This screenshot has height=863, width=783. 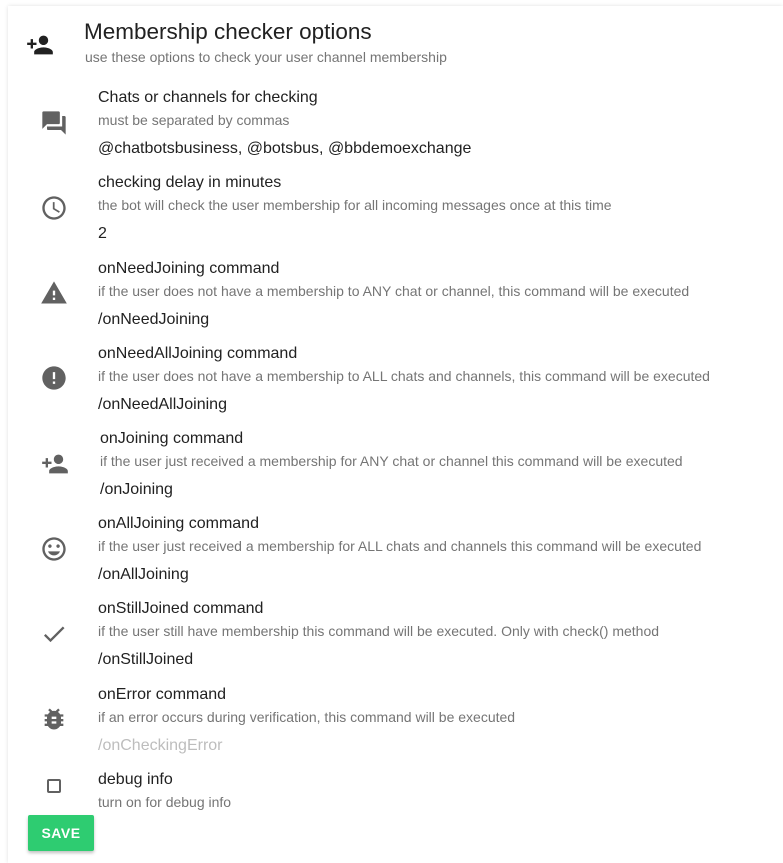 What do you see at coordinates (162, 694) in the screenshot?
I see `field-label: onError command` at bounding box center [162, 694].